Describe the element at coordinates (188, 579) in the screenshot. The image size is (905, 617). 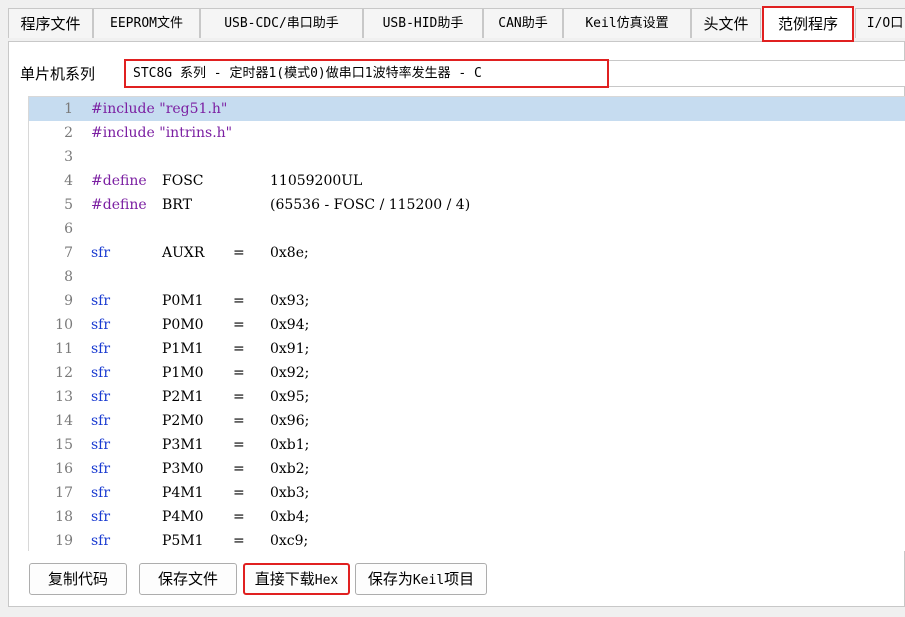
I see `save-file-button: 保存文件` at that location.